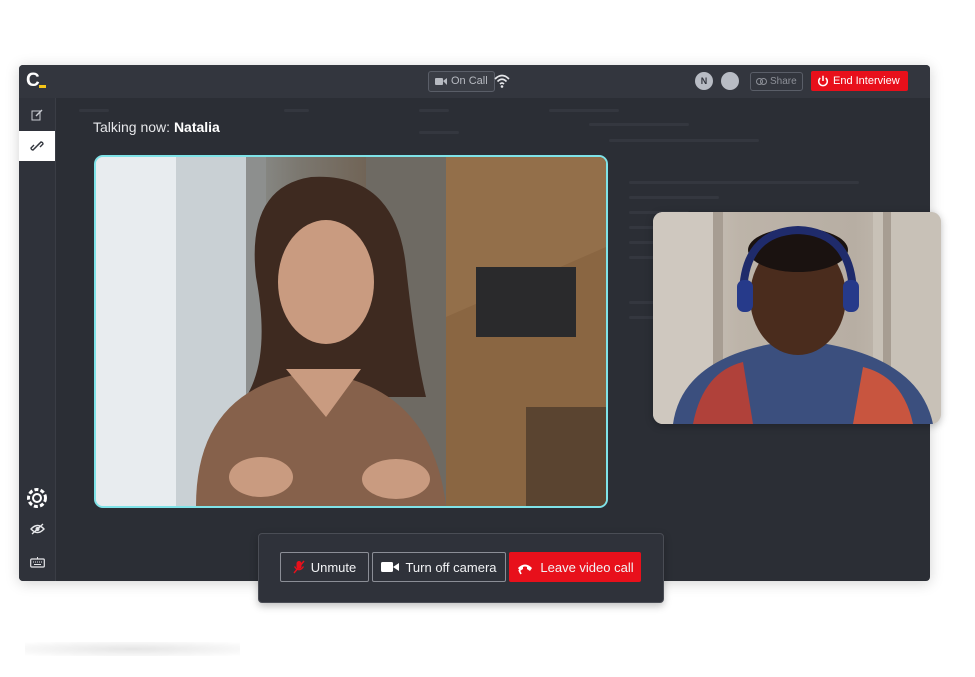 Image resolution: width=975 pixels, height=677 pixels. I want to click on settings-icon, so click(37, 498).